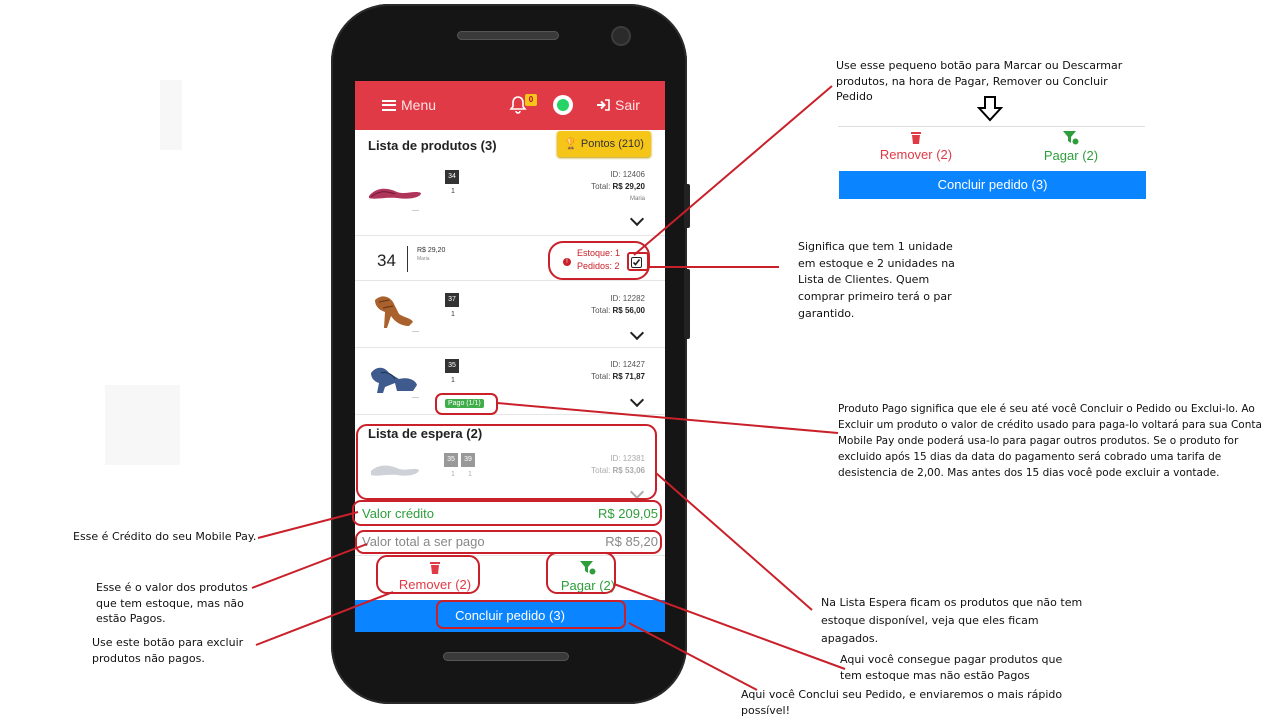 This screenshot has width=1280, height=726. I want to click on product-meta: ID: 12406 Total: R$ 29,20 Maria, so click(618, 187).